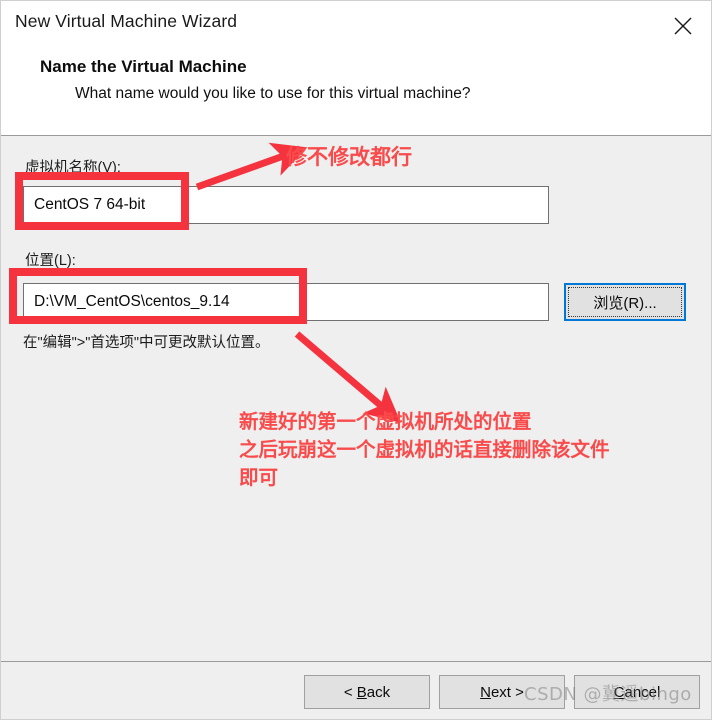 This screenshot has width=712, height=720. Describe the element at coordinates (251, 166) in the screenshot. I see `annotation-arrow-to-top-note` at that location.